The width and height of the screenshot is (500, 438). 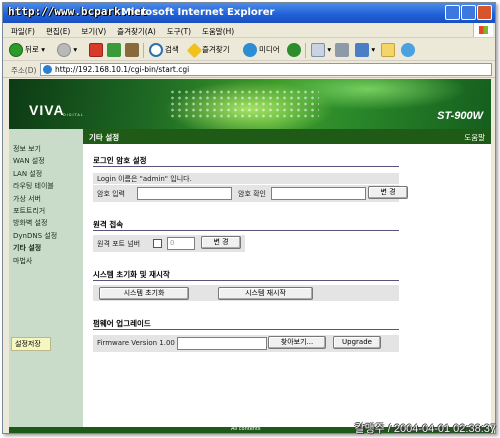 I want to click on back-button: 뒤로 ▾, so click(x=27, y=50).